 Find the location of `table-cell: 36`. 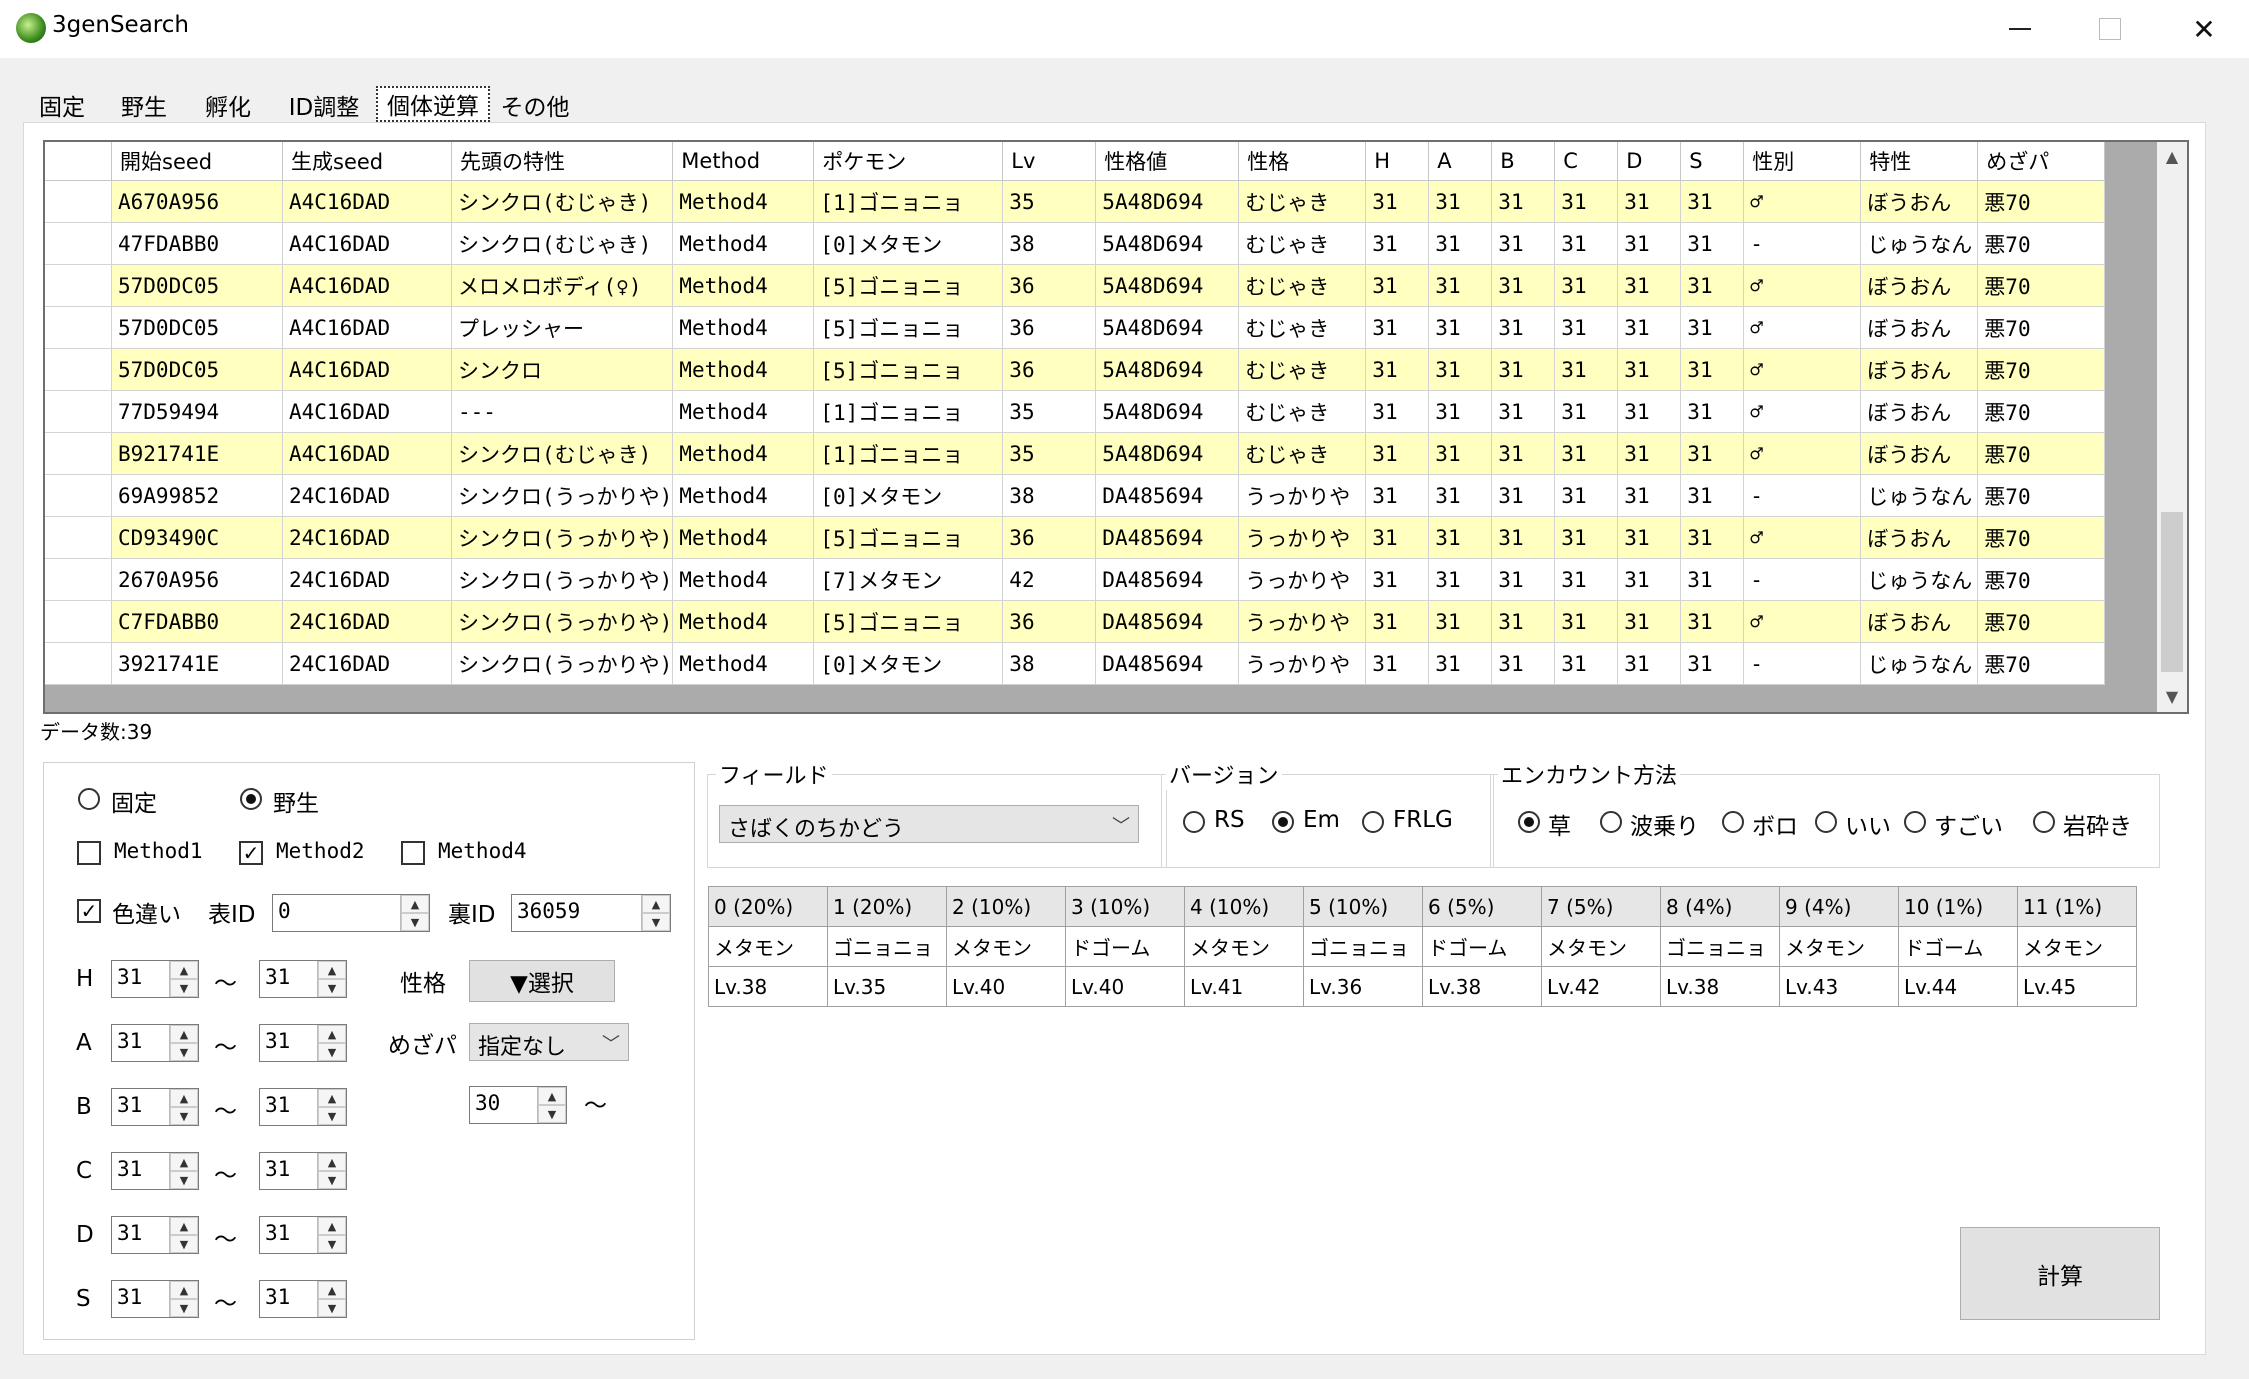

table-cell: 36 is located at coordinates (1049, 537).